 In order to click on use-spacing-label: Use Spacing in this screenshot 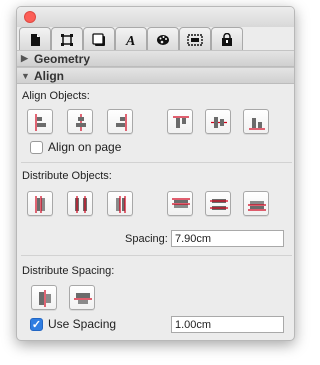, I will do `click(82, 324)`.